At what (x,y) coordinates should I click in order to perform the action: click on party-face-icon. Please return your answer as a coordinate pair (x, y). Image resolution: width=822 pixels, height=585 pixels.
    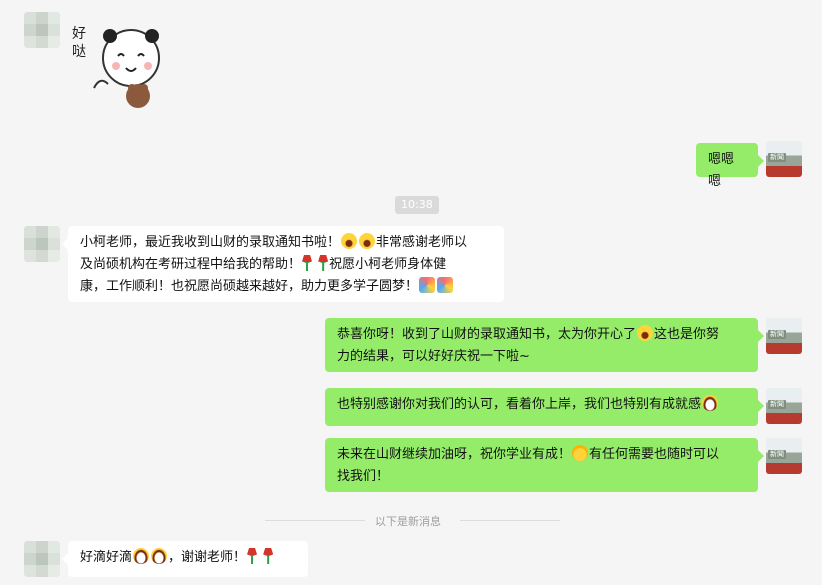
    Looking at the image, I should click on (580, 453).